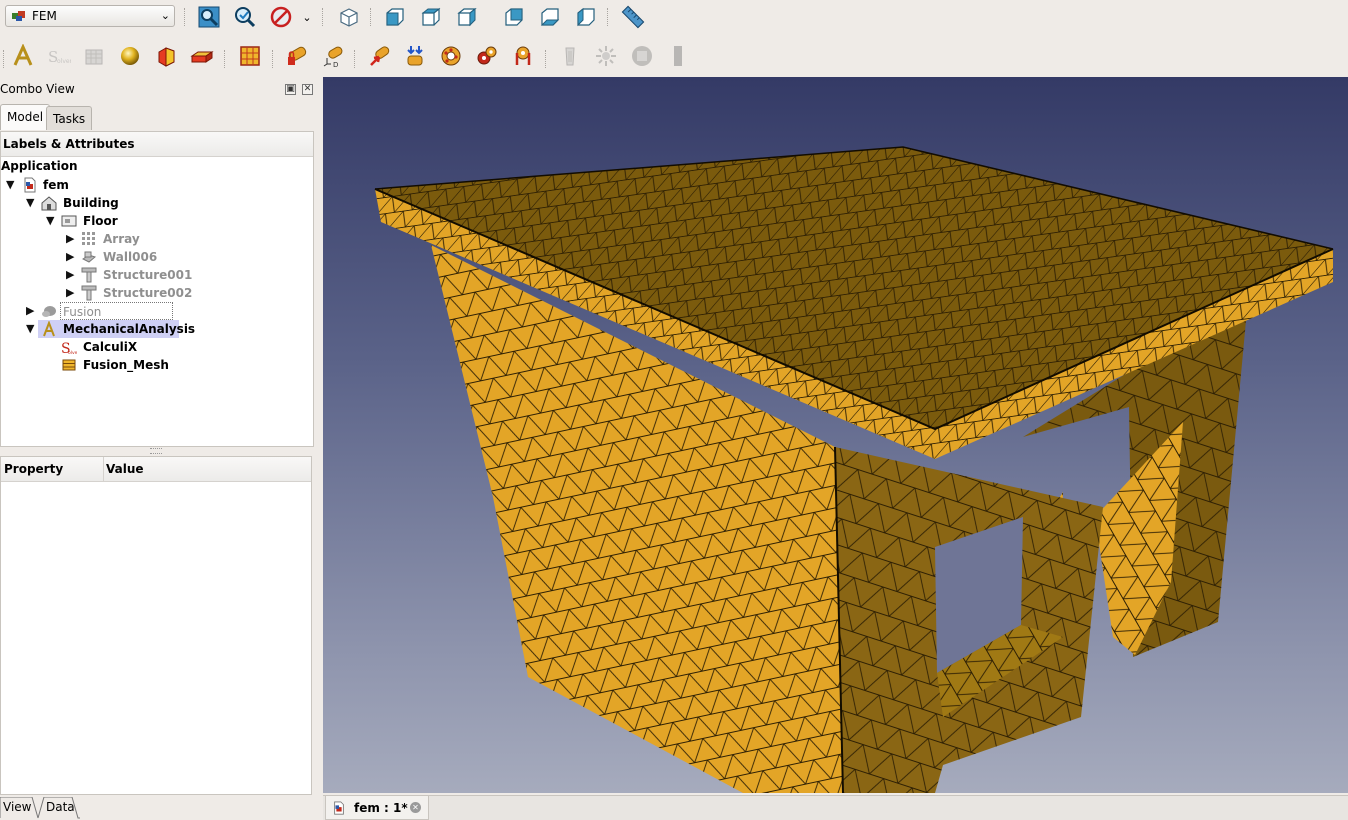 This screenshot has width=1348, height=820. What do you see at coordinates (335, 64) in the screenshot?
I see `svg-text: D` at bounding box center [335, 64].